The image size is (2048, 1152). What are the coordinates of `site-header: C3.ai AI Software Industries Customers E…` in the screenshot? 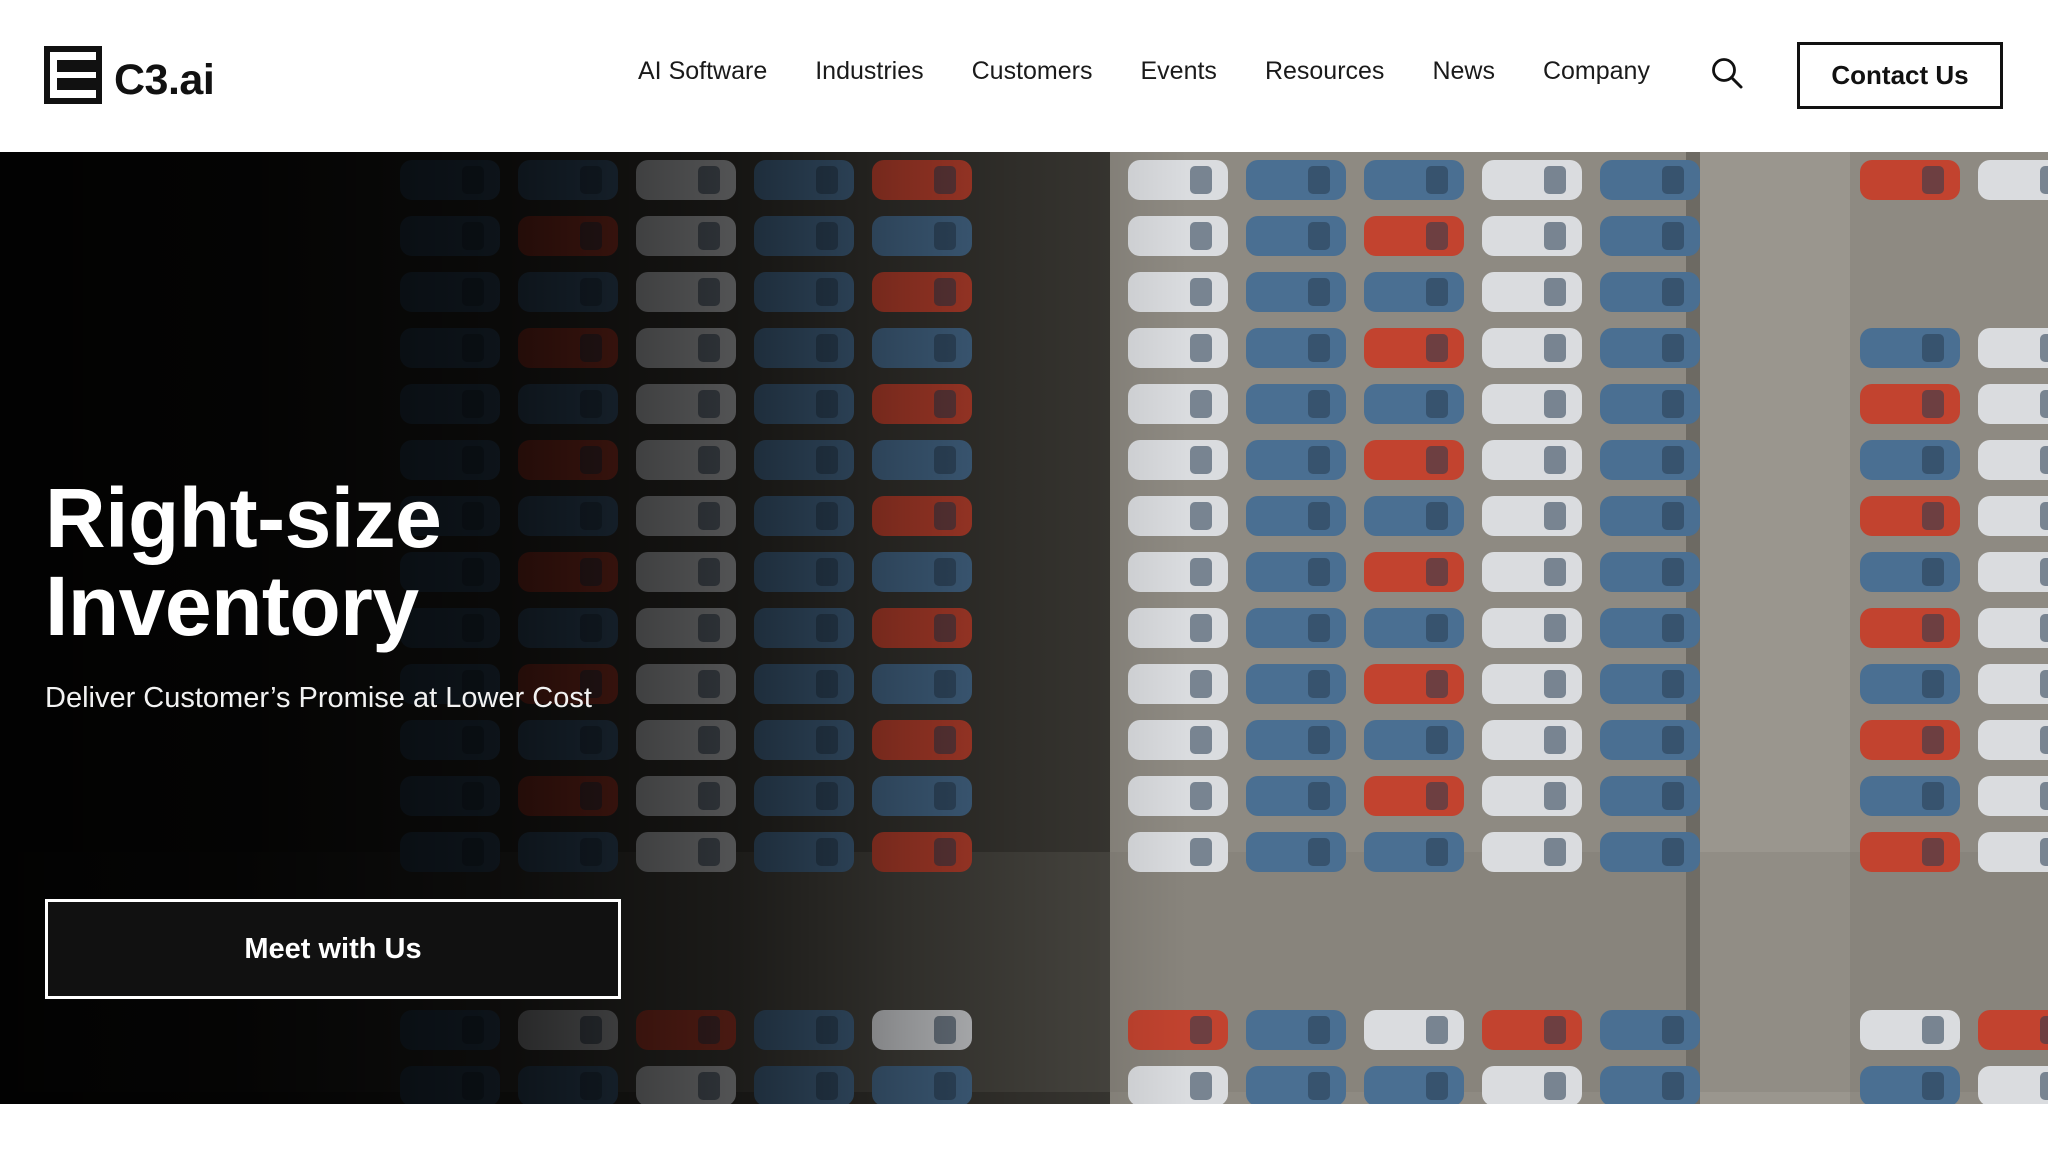 It's located at (1024, 76).